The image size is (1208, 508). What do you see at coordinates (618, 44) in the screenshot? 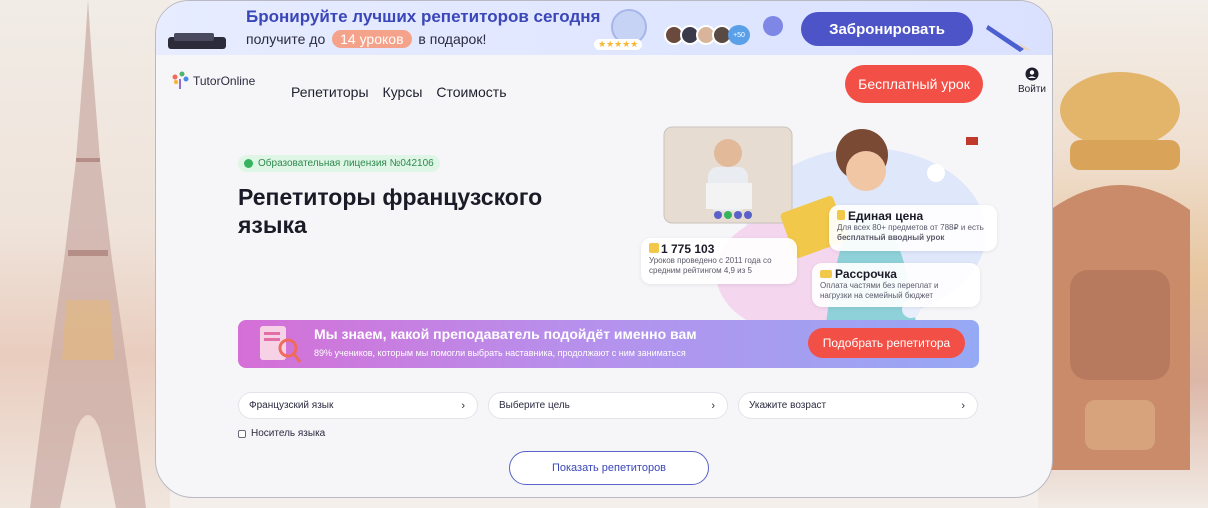
I see `rating-stars: ★★★★★` at bounding box center [618, 44].